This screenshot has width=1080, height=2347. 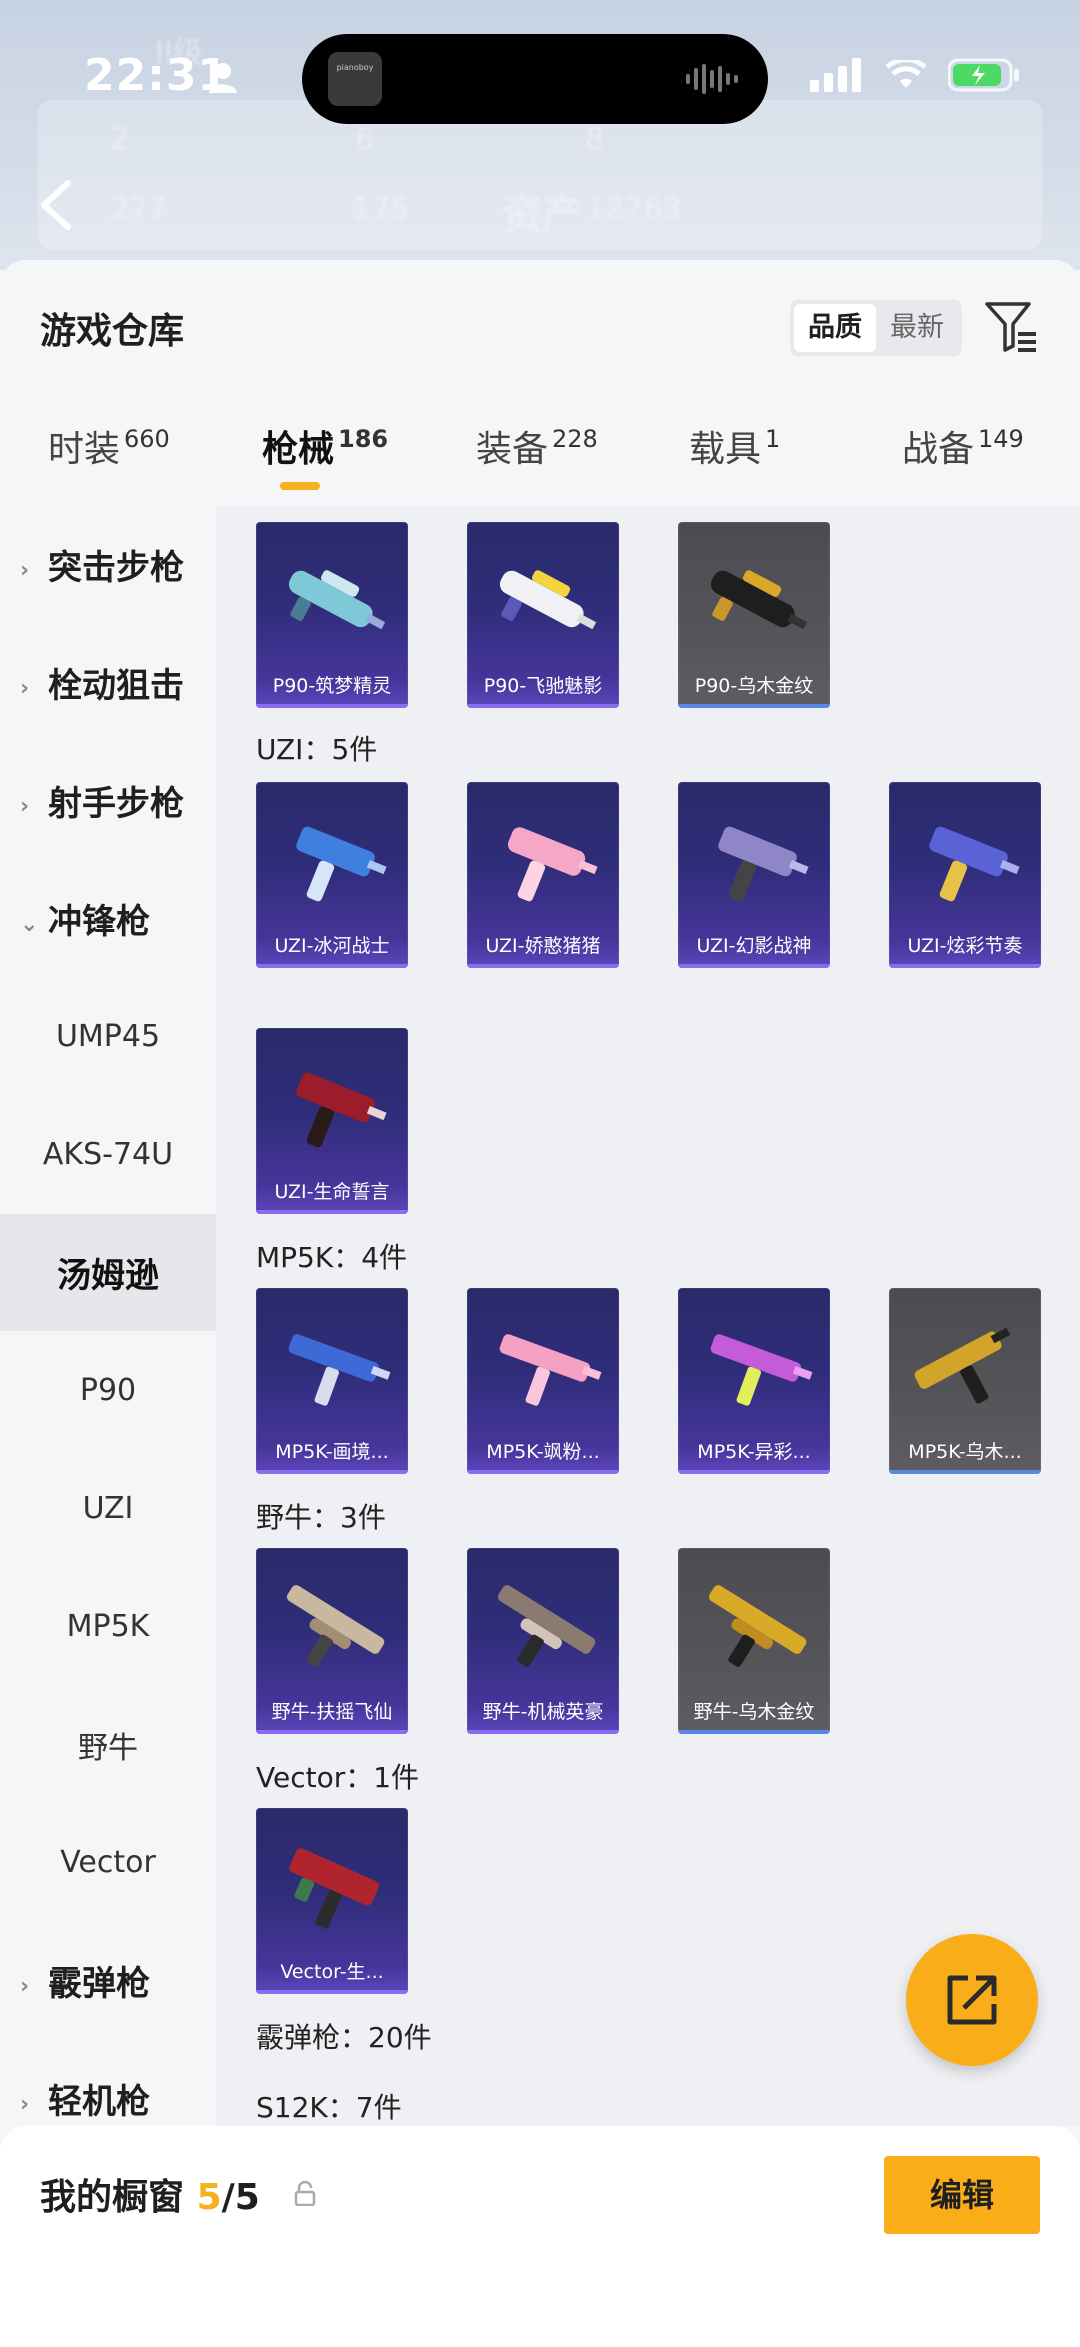 I want to click on sidebar-item-marksman-rifle: › 射手步枪, so click(x=108, y=800).